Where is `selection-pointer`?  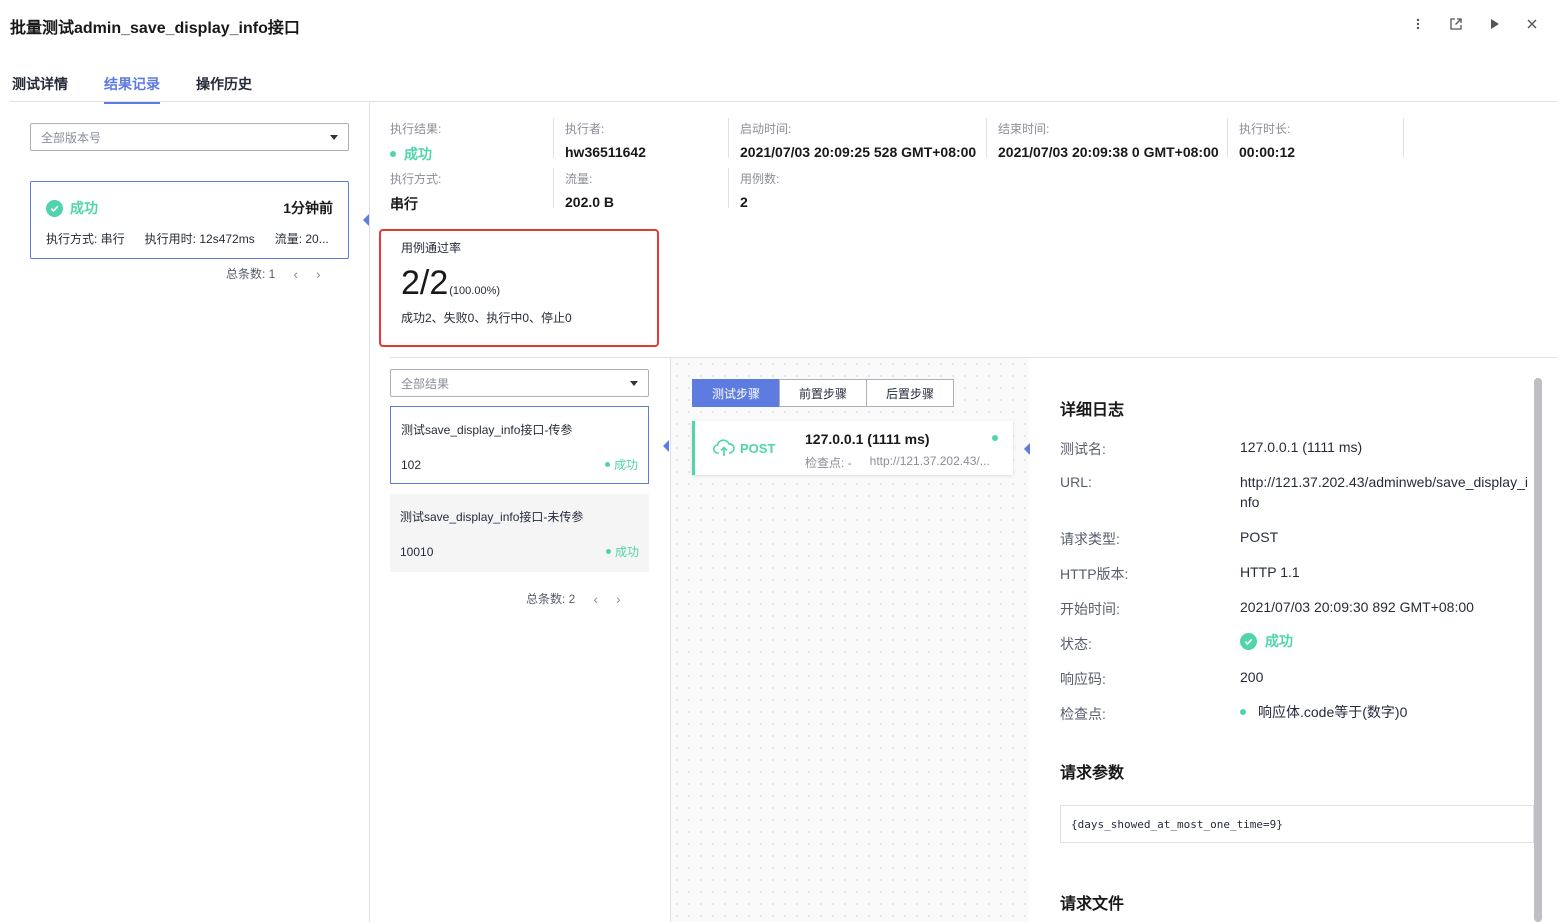 selection-pointer is located at coordinates (666, 446).